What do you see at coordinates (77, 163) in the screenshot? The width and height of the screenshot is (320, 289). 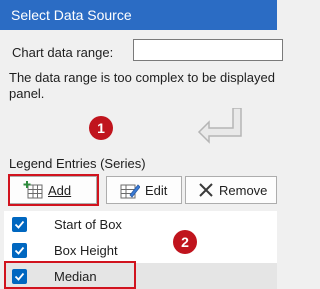 I see `legend-entries-label: Legend Entries (Series)` at bounding box center [77, 163].